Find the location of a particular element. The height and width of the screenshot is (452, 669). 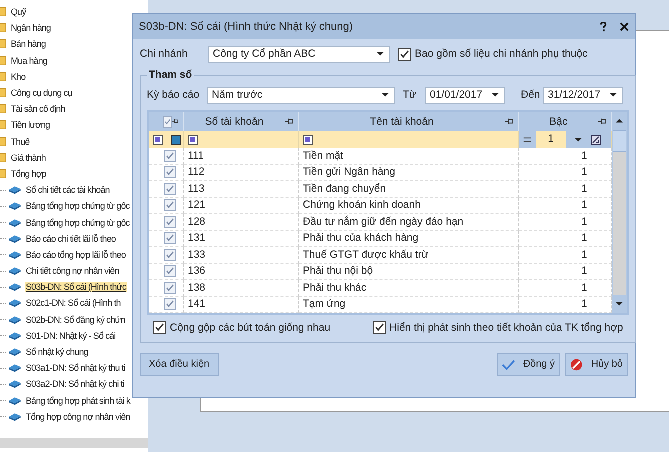

close-icon is located at coordinates (624, 27).